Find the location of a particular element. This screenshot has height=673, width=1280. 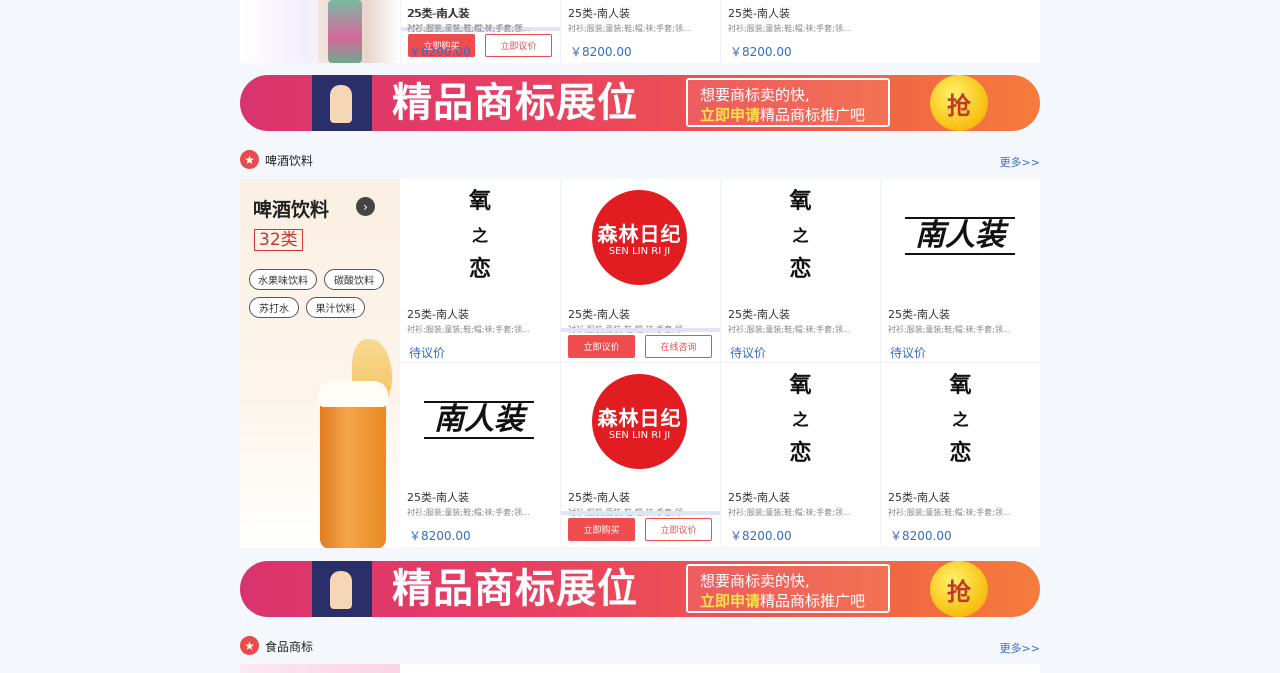

section-header-food: ★ 食品商标 更多>> is located at coordinates (640, 646).